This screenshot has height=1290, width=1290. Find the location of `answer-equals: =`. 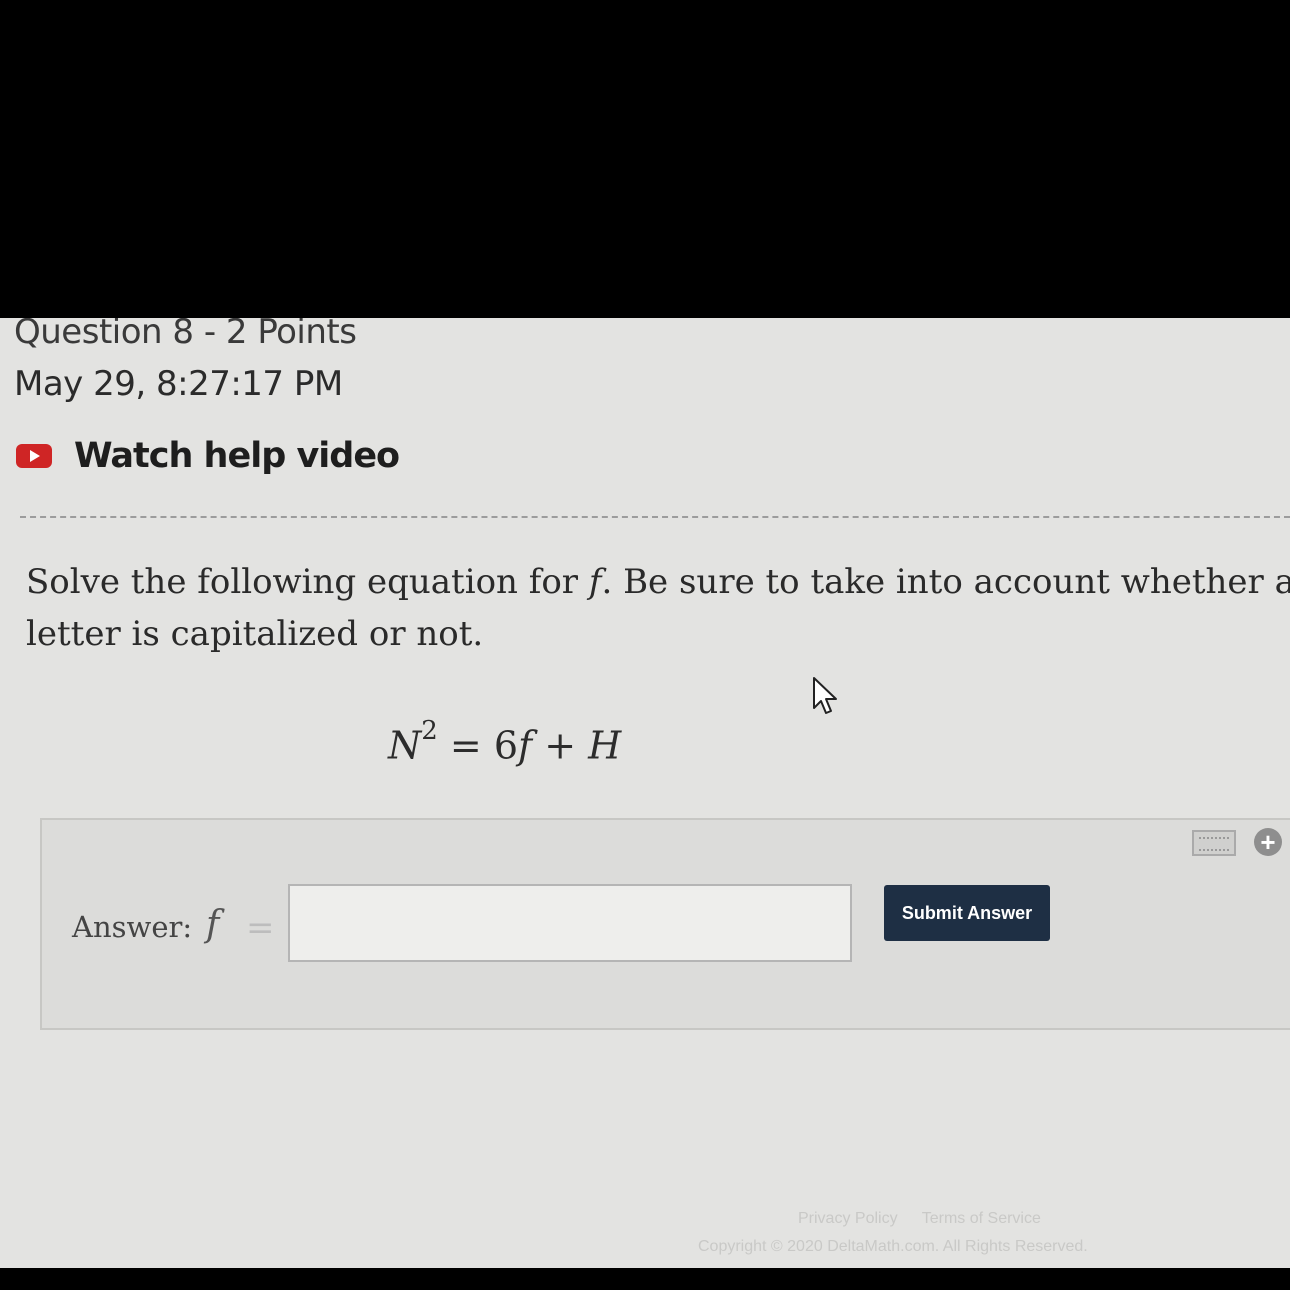

answer-equals: = is located at coordinates (260, 928).